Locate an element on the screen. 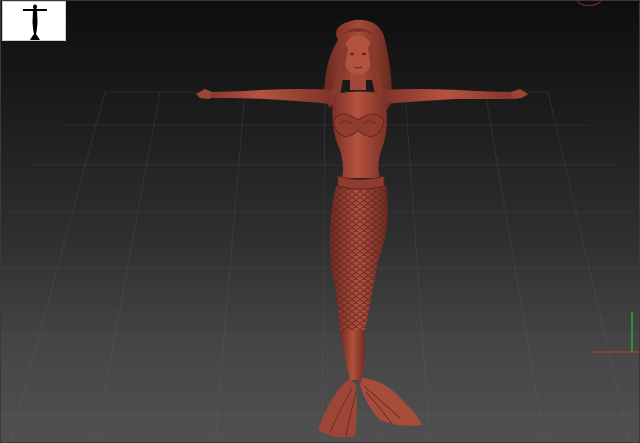  model-thumbnail is located at coordinates (34, 21).